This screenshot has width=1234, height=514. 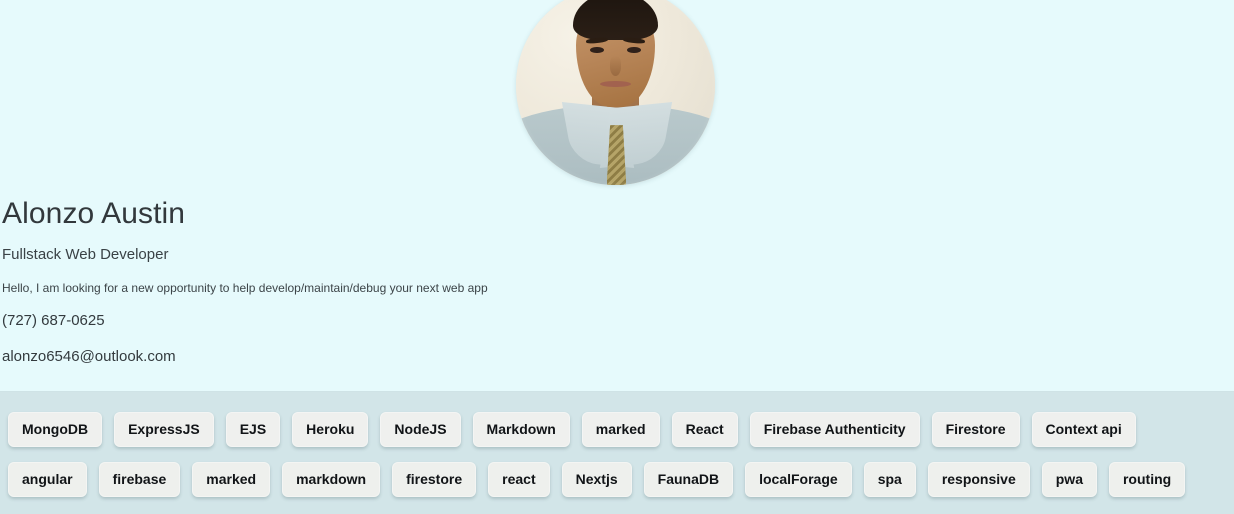 What do you see at coordinates (434, 479) in the screenshot?
I see `skill-tag: firestore` at bounding box center [434, 479].